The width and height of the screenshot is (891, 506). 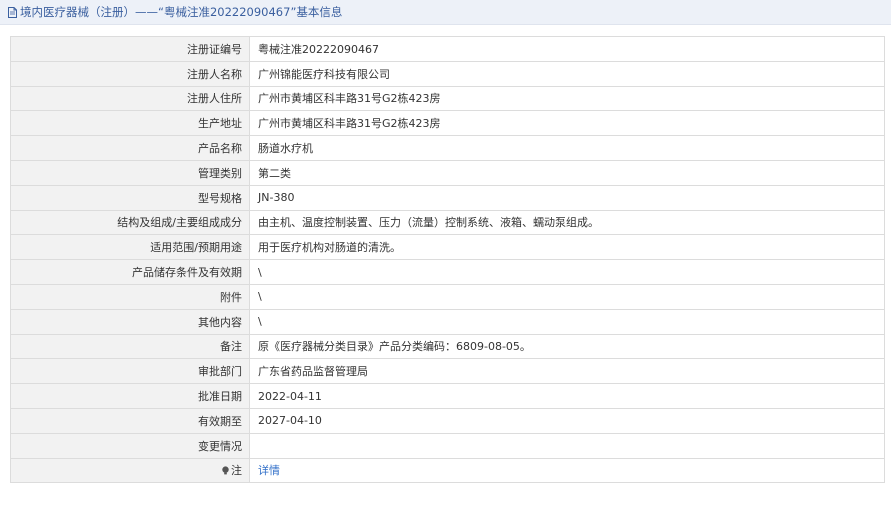 What do you see at coordinates (130, 172) in the screenshot?
I see `row-label: 管理类别` at bounding box center [130, 172].